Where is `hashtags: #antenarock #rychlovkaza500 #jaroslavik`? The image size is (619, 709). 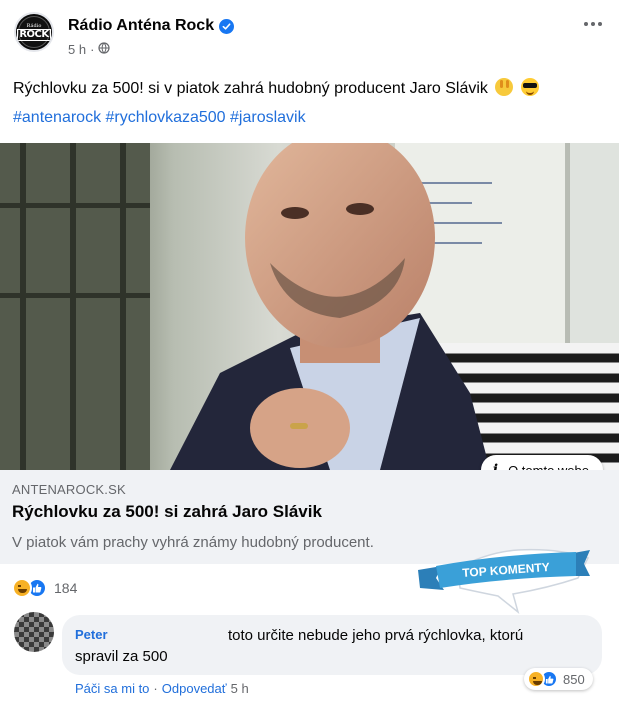 hashtags: #antenarock #rychlovkaza500 #jaroslavik is located at coordinates (159, 118).